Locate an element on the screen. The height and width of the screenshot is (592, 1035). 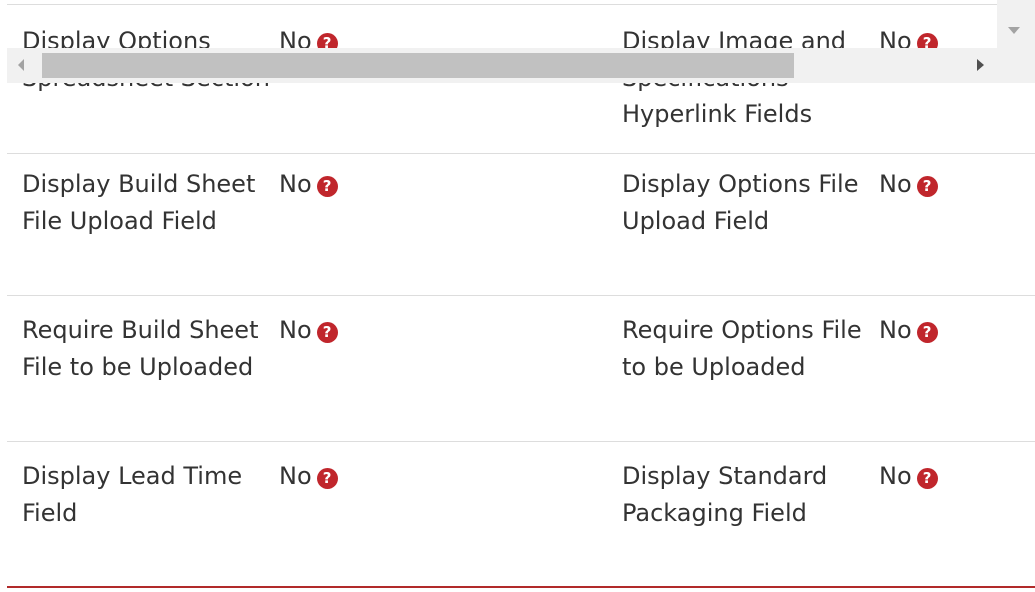
setting-label: Display Build Sheet File Upload Field is located at coordinates (139, 202).